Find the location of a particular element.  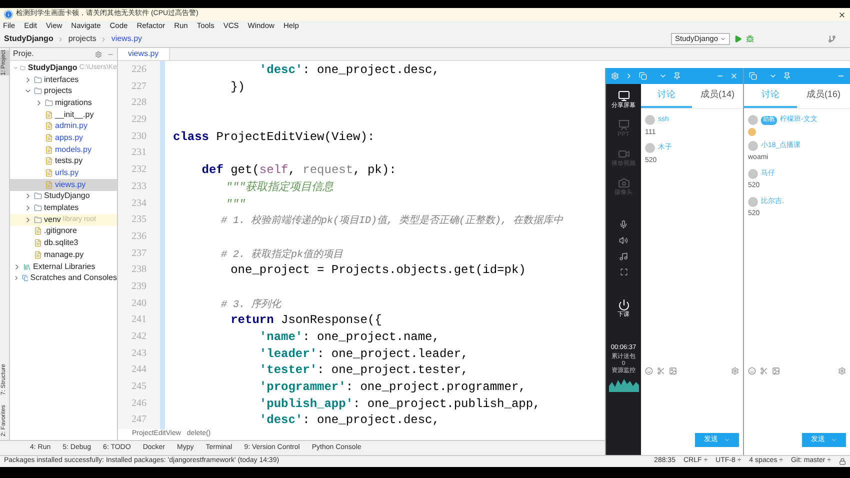

microphone-icon is located at coordinates (623, 224).